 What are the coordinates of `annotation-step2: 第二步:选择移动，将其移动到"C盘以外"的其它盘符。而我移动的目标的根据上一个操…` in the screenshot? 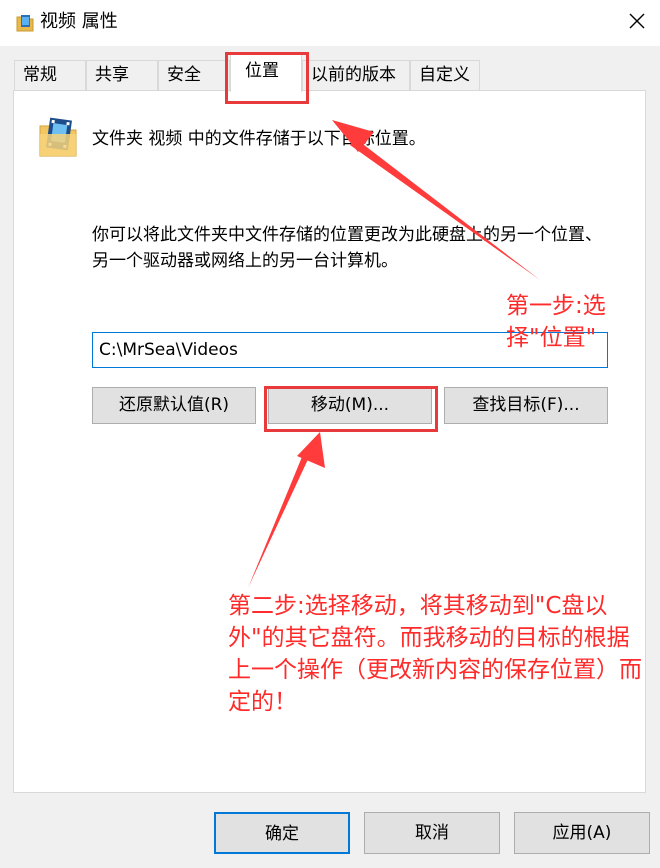 It's located at (435, 654).